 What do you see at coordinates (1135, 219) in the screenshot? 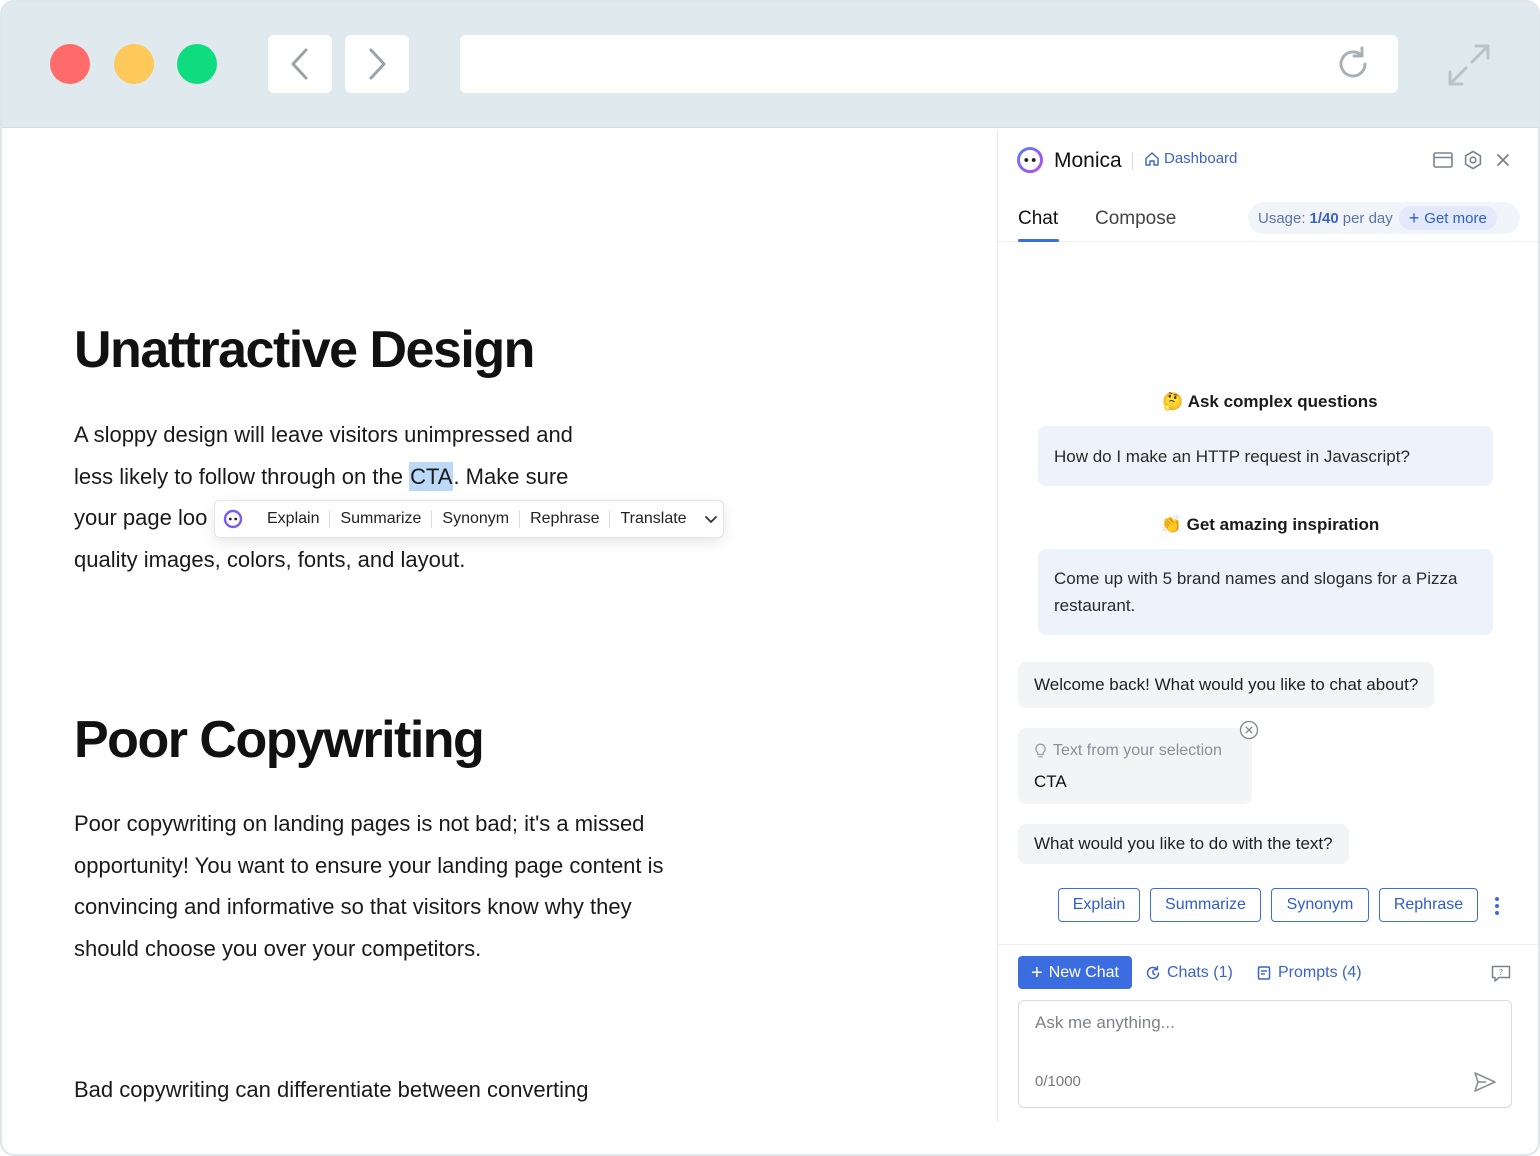
I see `tab-compose: Compose` at bounding box center [1135, 219].